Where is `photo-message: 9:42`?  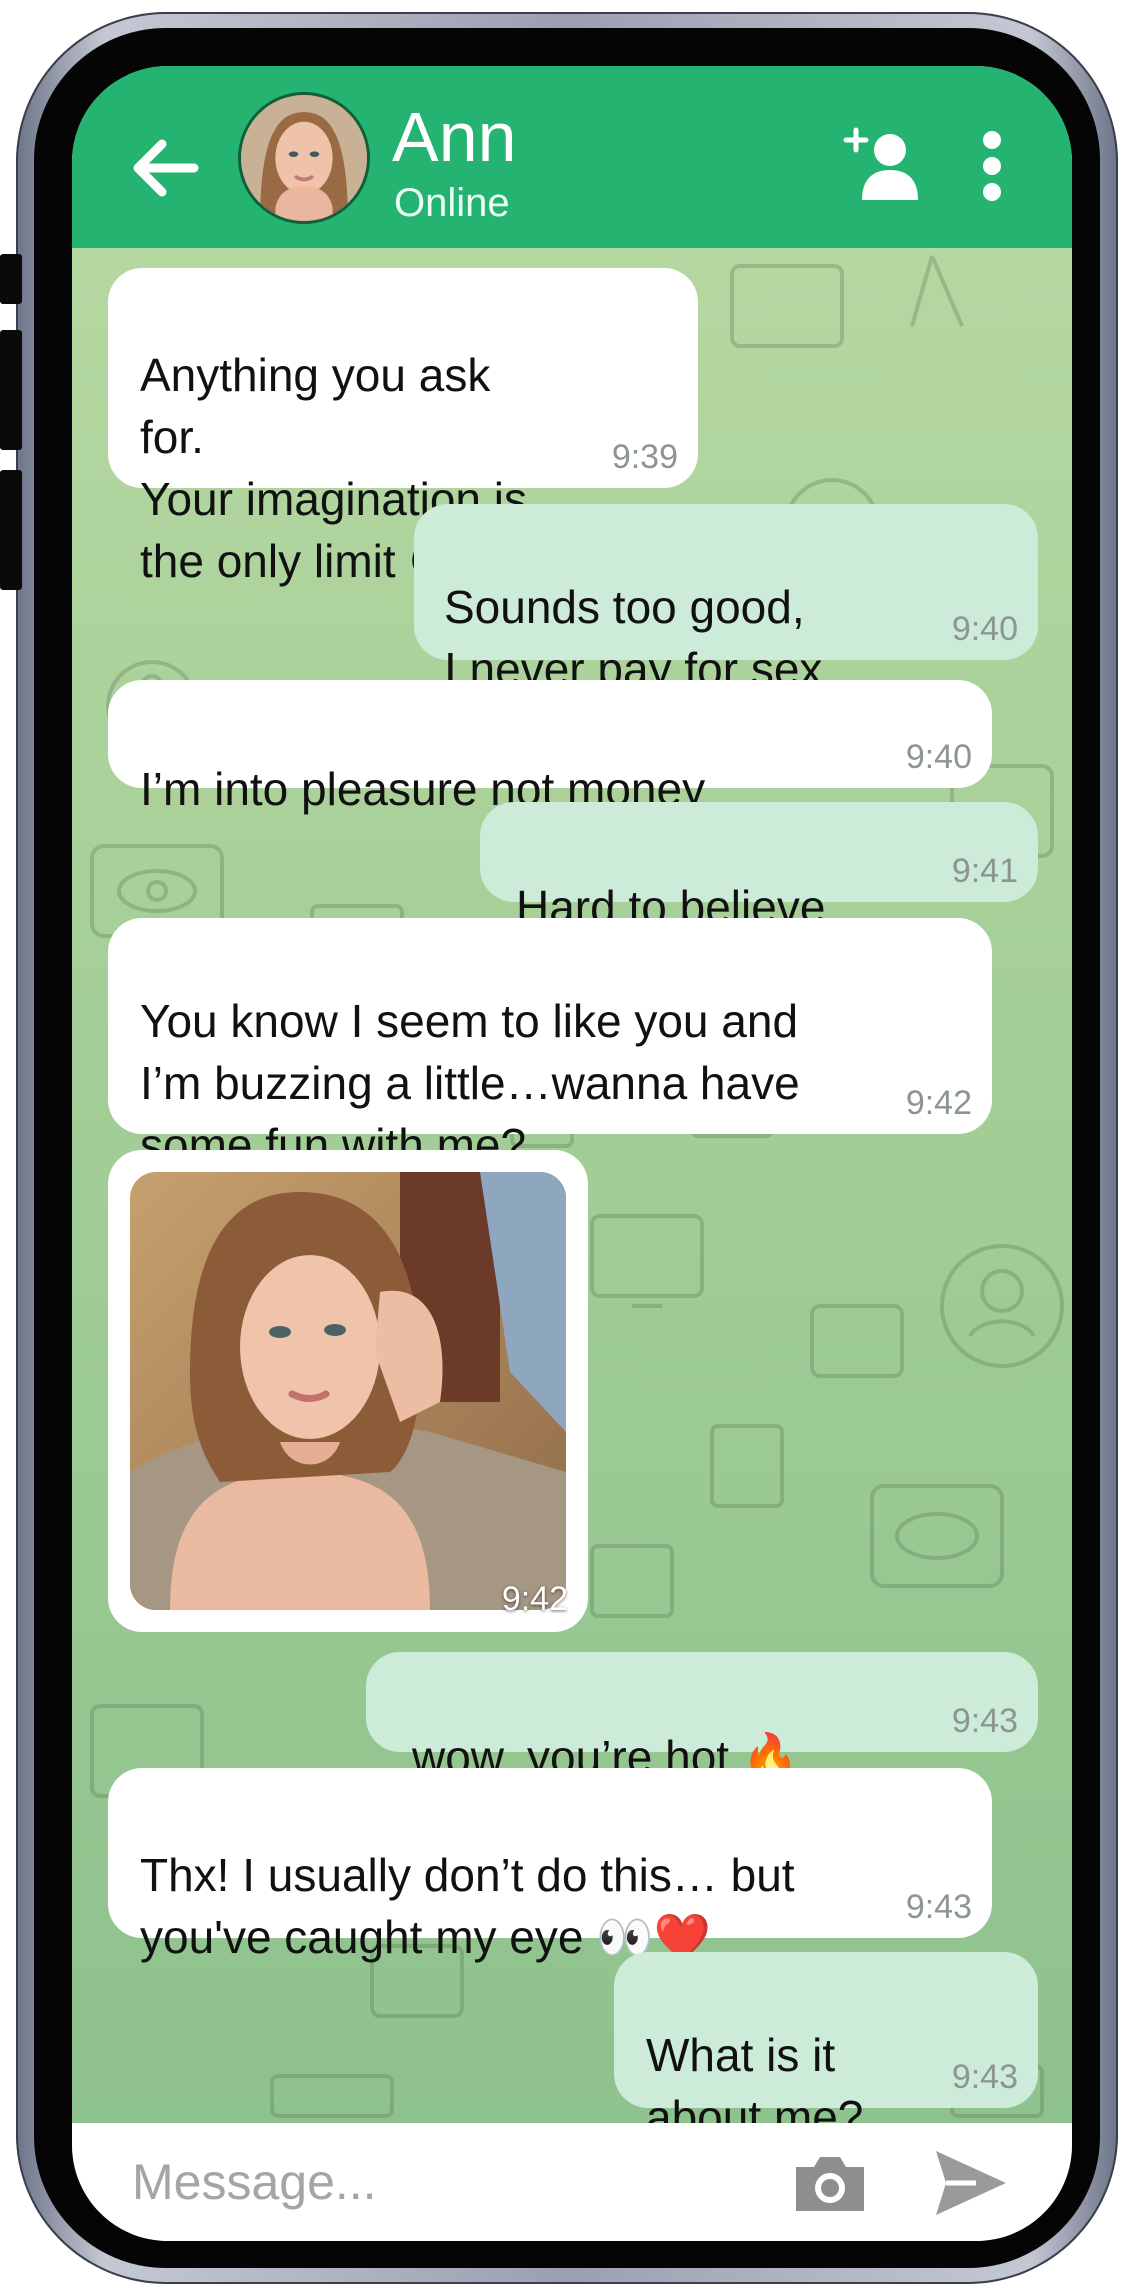 photo-message: 9:42 is located at coordinates (348, 1391).